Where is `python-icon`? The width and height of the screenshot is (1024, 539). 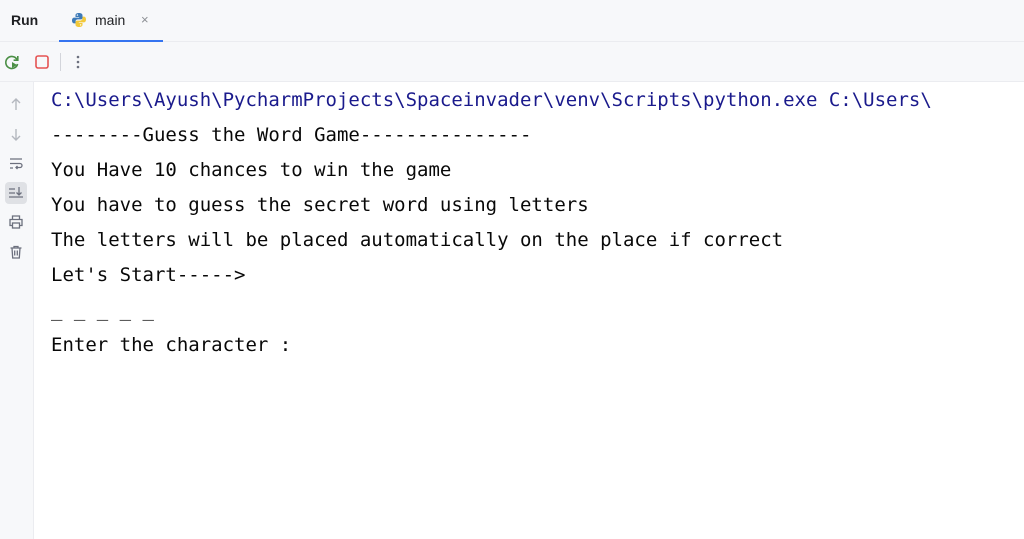
python-icon is located at coordinates (79, 20).